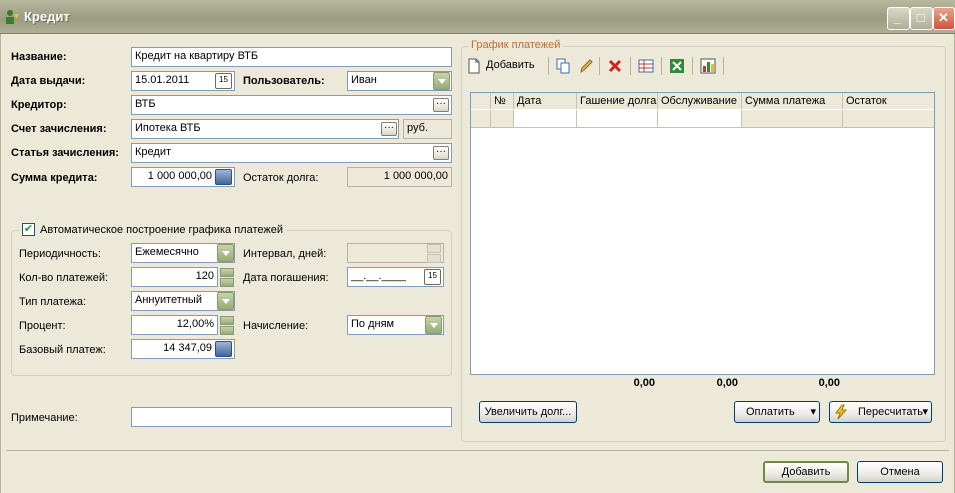 The height and width of the screenshot is (493, 955). What do you see at coordinates (28, 229) in the screenshot?
I see `checkbox-icon: ✔` at bounding box center [28, 229].